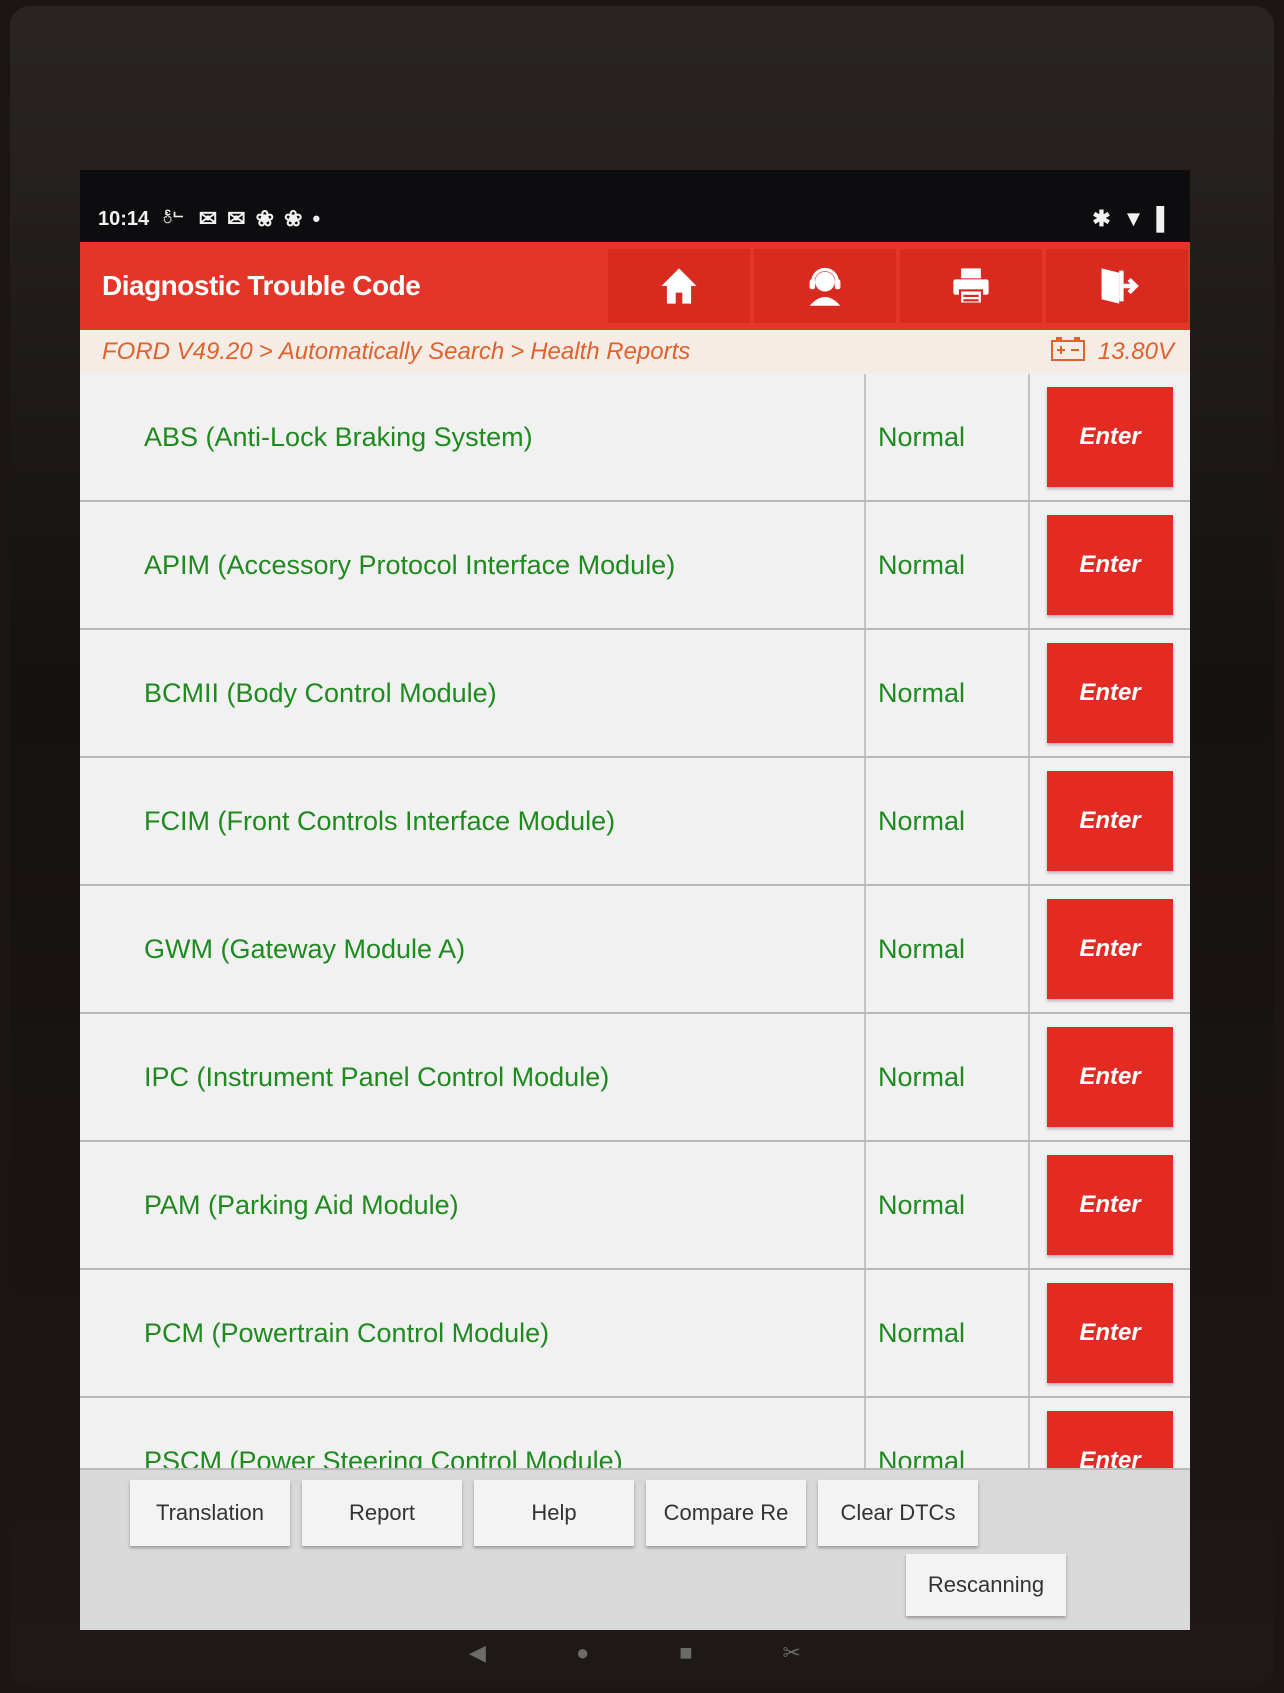 The image size is (1284, 1693). What do you see at coordinates (685, 1653) in the screenshot?
I see `recents-icon: ■` at bounding box center [685, 1653].